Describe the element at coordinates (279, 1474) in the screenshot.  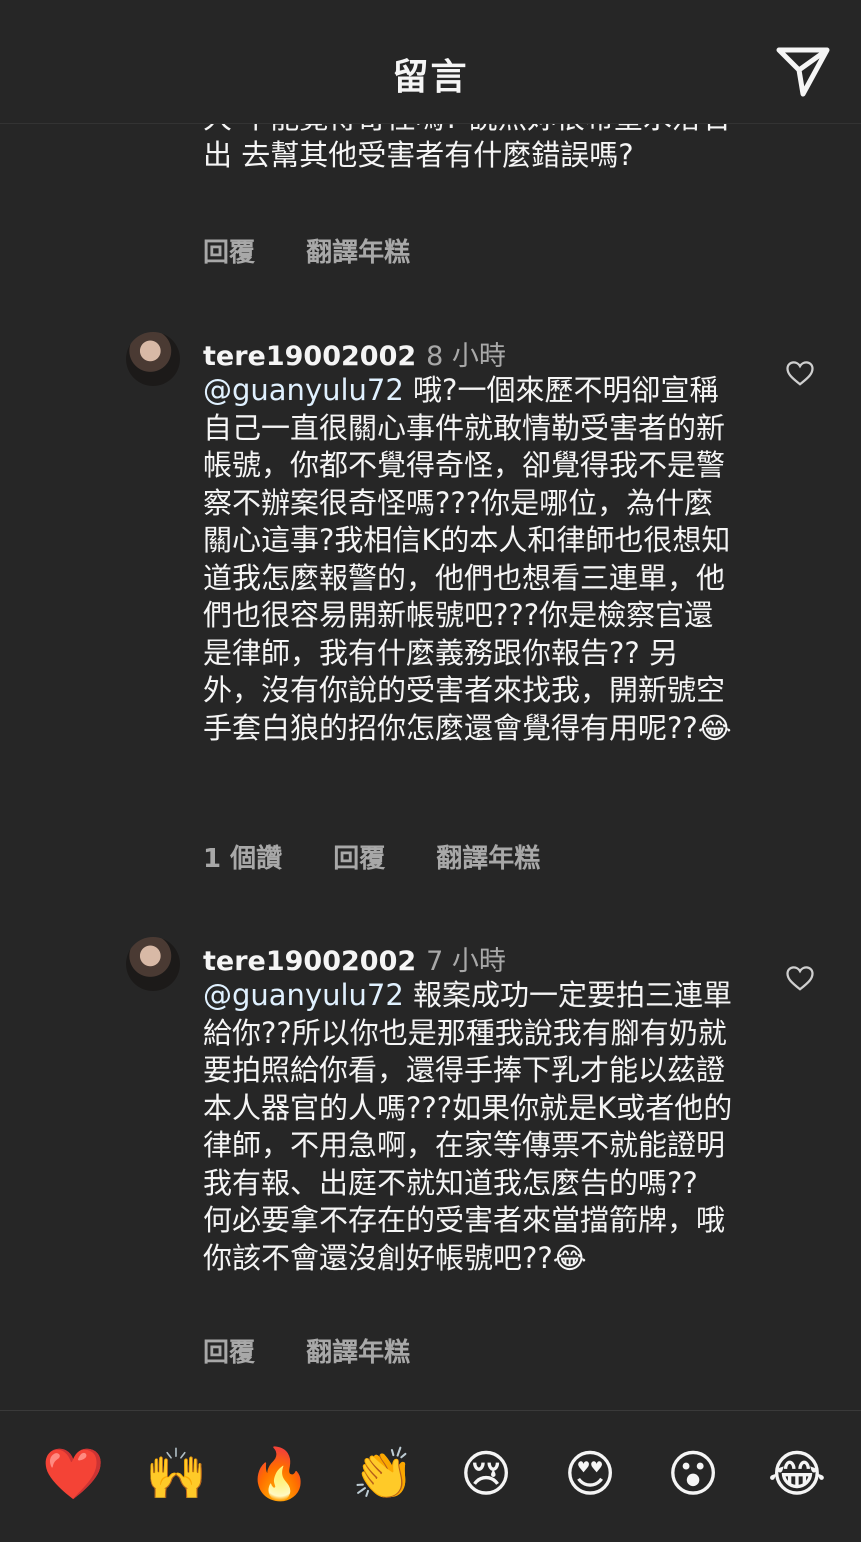
I see `fire-emoji-button: 🔥` at that location.